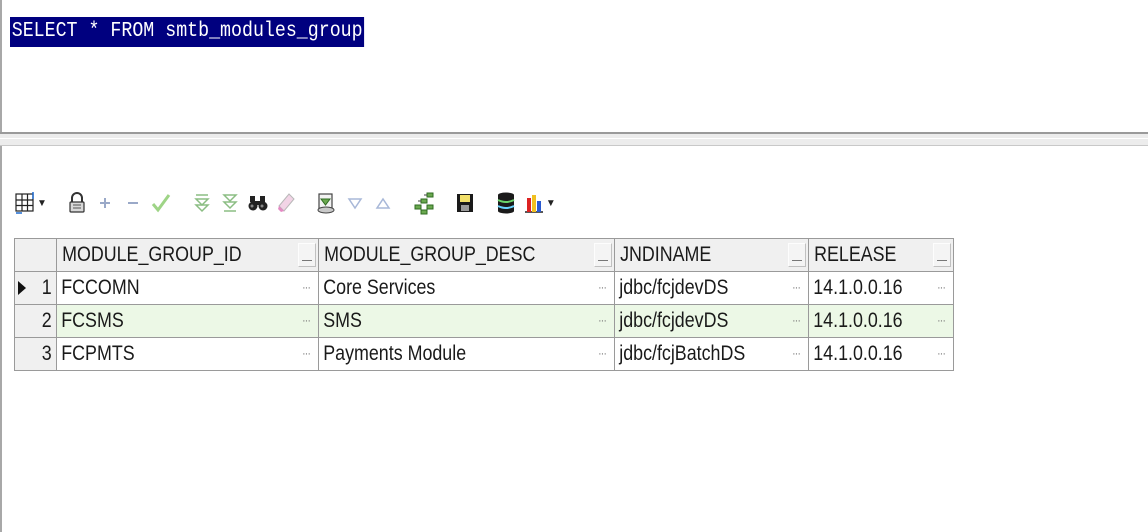 Image resolution: width=1148 pixels, height=532 pixels. What do you see at coordinates (187, 288) in the screenshot?
I see `cell-module-group-id: FCCOMN ···` at bounding box center [187, 288].